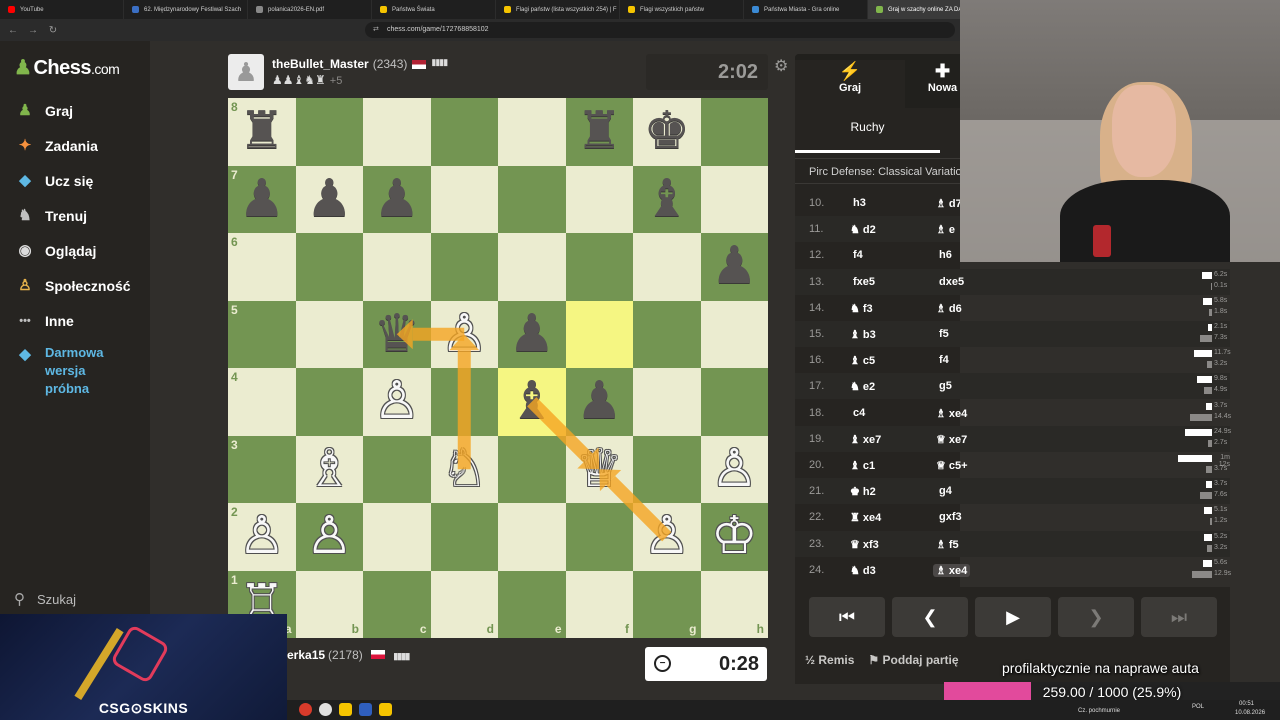  What do you see at coordinates (667, 604) in the screenshot?
I see `square-g1: g` at bounding box center [667, 604].